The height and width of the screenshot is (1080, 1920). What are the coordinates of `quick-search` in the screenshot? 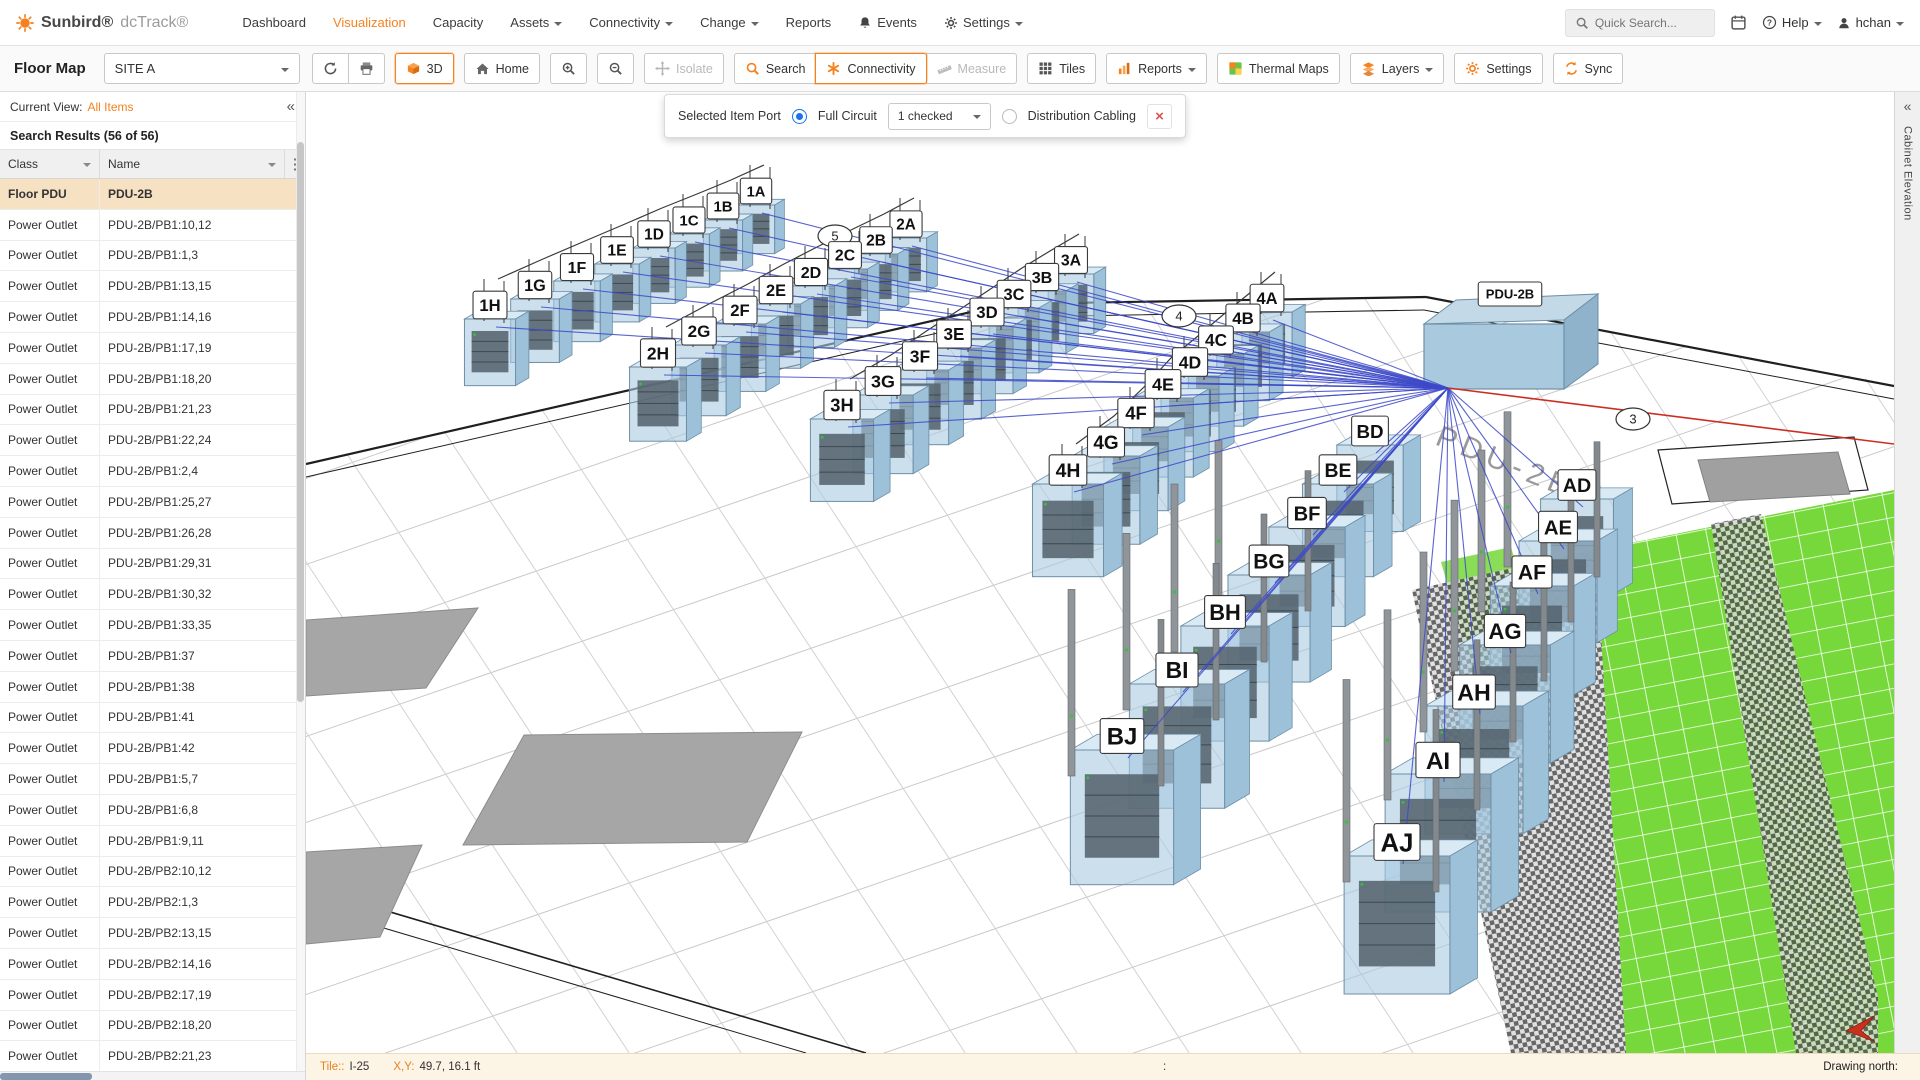 It's located at (1639, 22).